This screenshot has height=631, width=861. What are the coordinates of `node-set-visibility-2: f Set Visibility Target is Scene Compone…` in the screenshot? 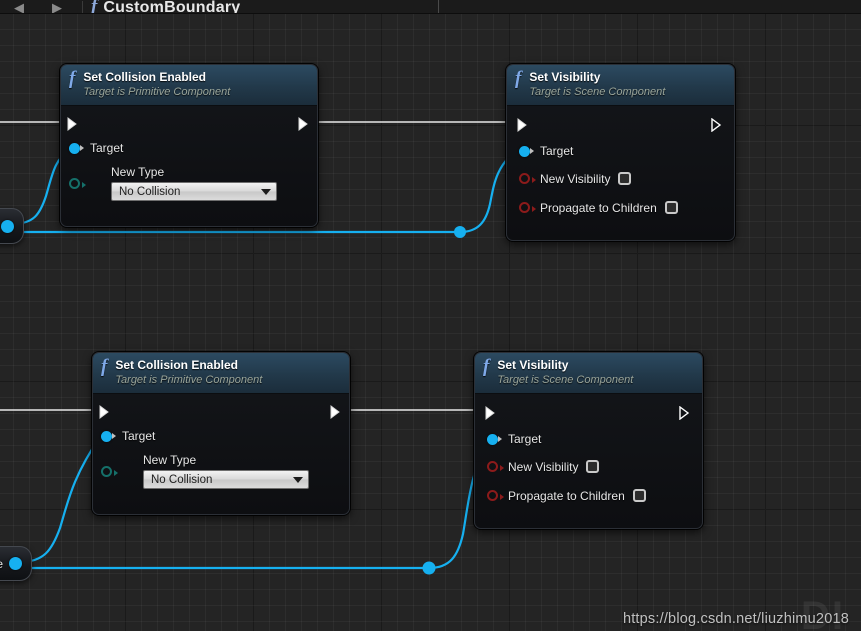 It's located at (588, 440).